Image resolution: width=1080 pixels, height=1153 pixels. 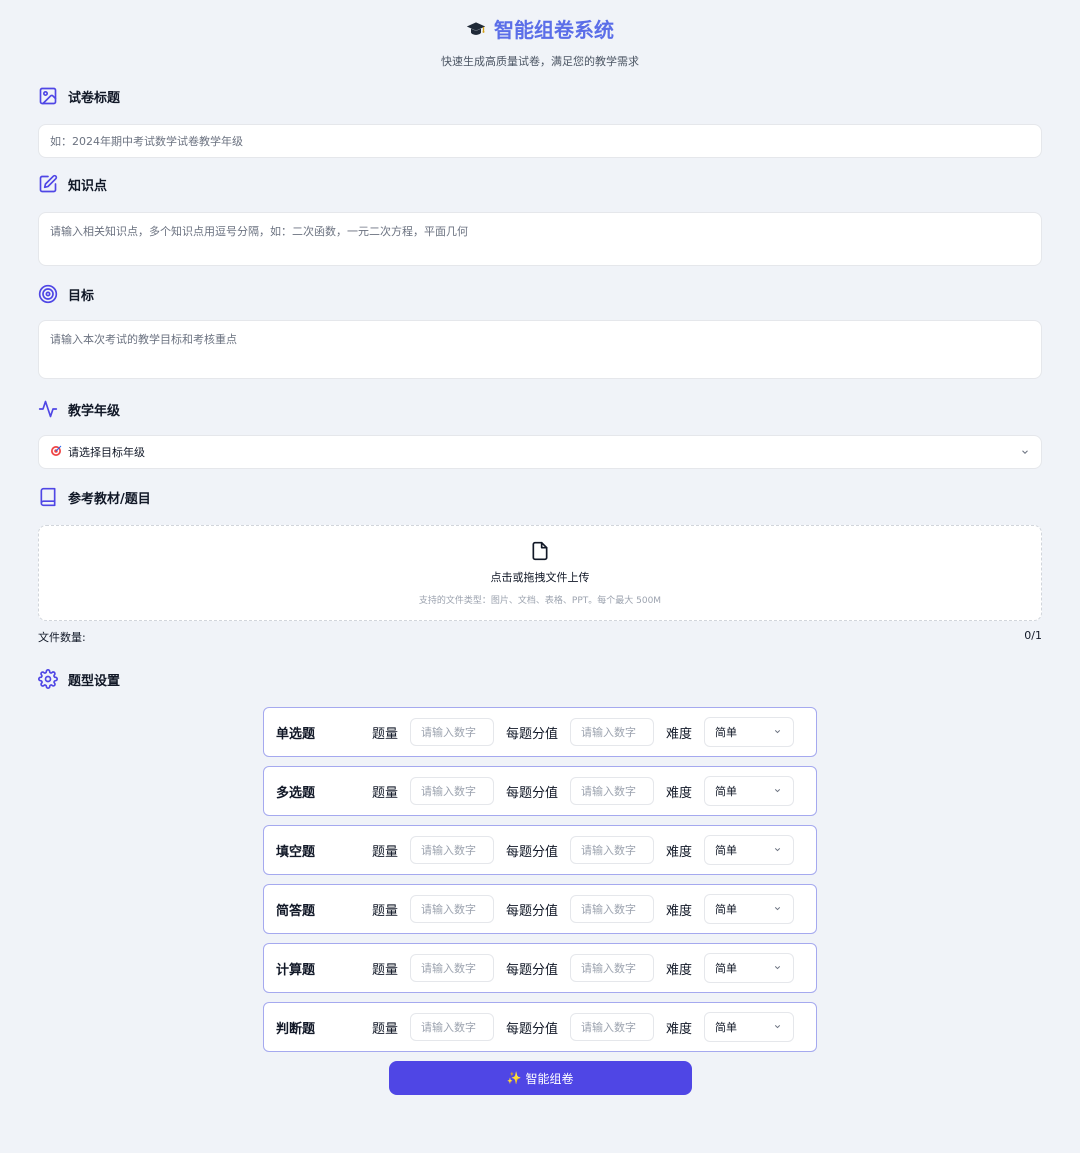 What do you see at coordinates (540, 409) in the screenshot?
I see `section-label-grade: 教学年级` at bounding box center [540, 409].